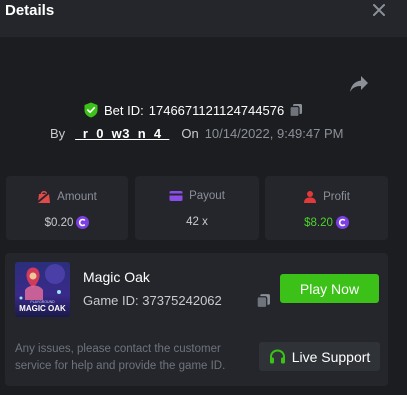 This screenshot has height=395, width=407. I want to click on amount-value: $0.20, so click(59, 222).